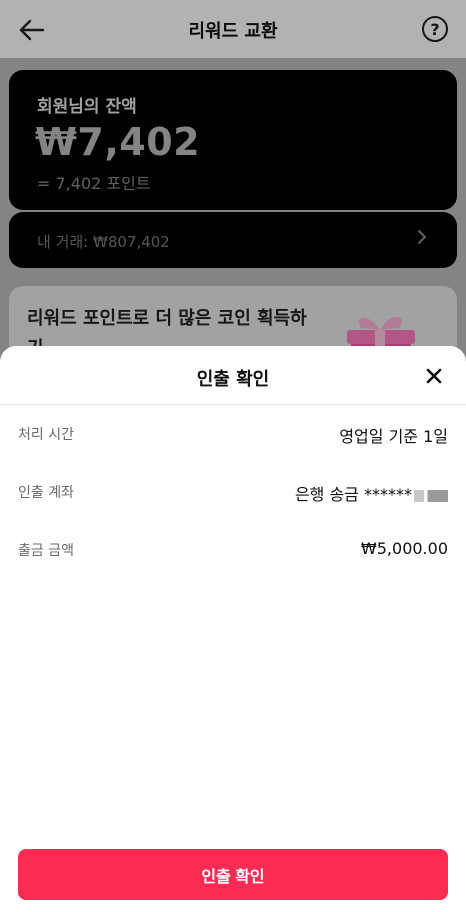  What do you see at coordinates (431, 495) in the screenshot?
I see `redacted-account` at bounding box center [431, 495].